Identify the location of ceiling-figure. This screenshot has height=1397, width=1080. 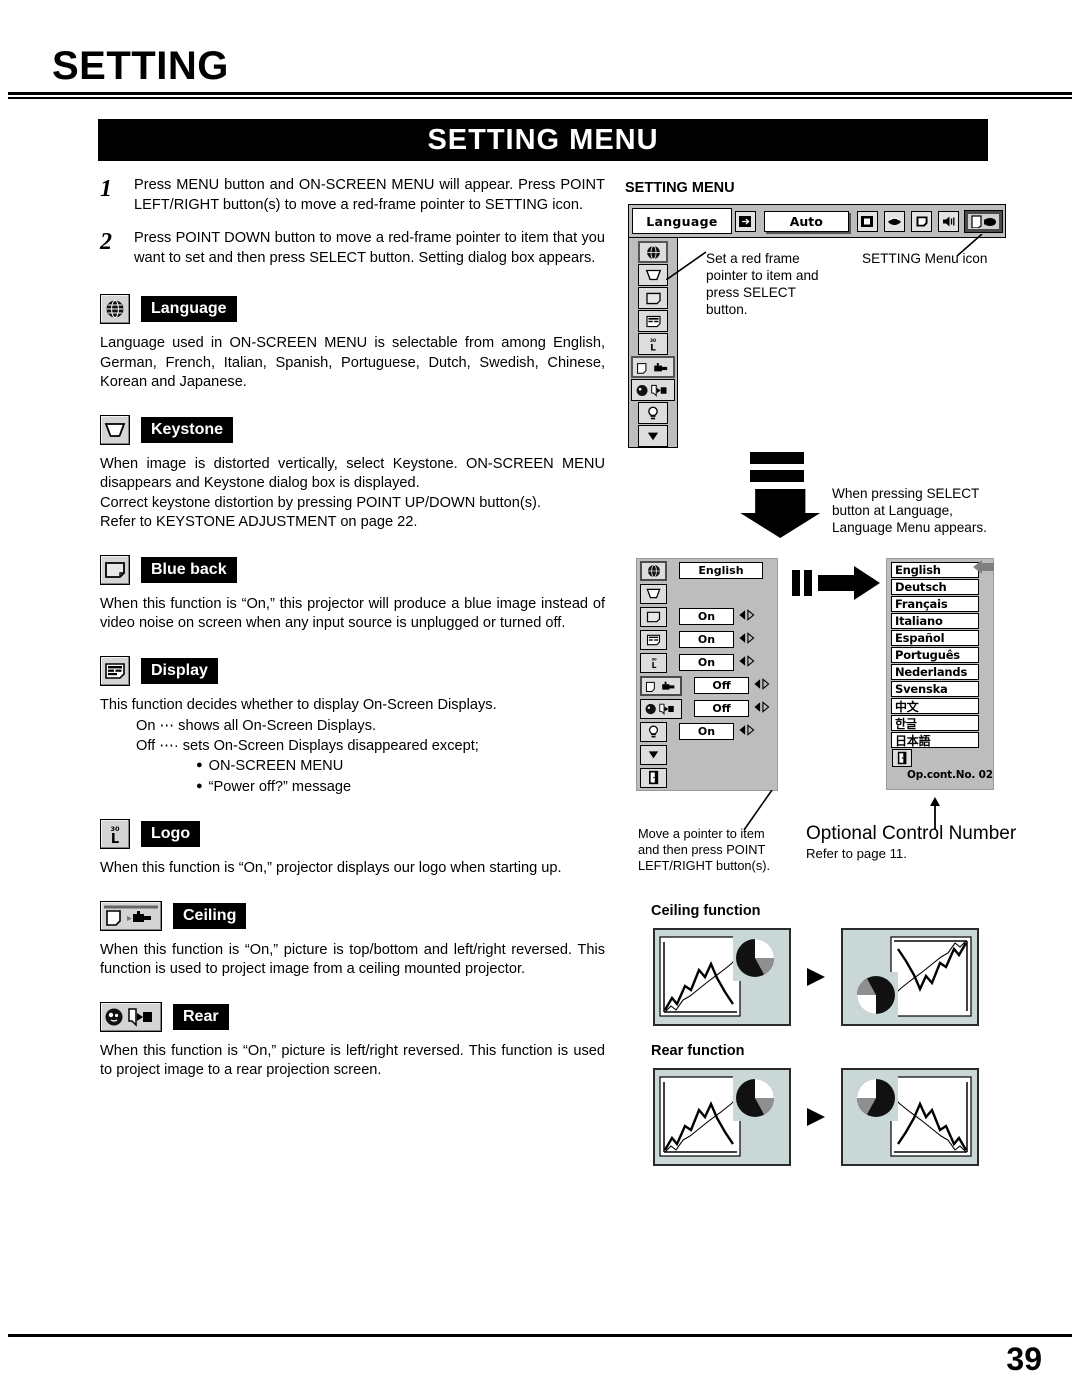
(816, 977).